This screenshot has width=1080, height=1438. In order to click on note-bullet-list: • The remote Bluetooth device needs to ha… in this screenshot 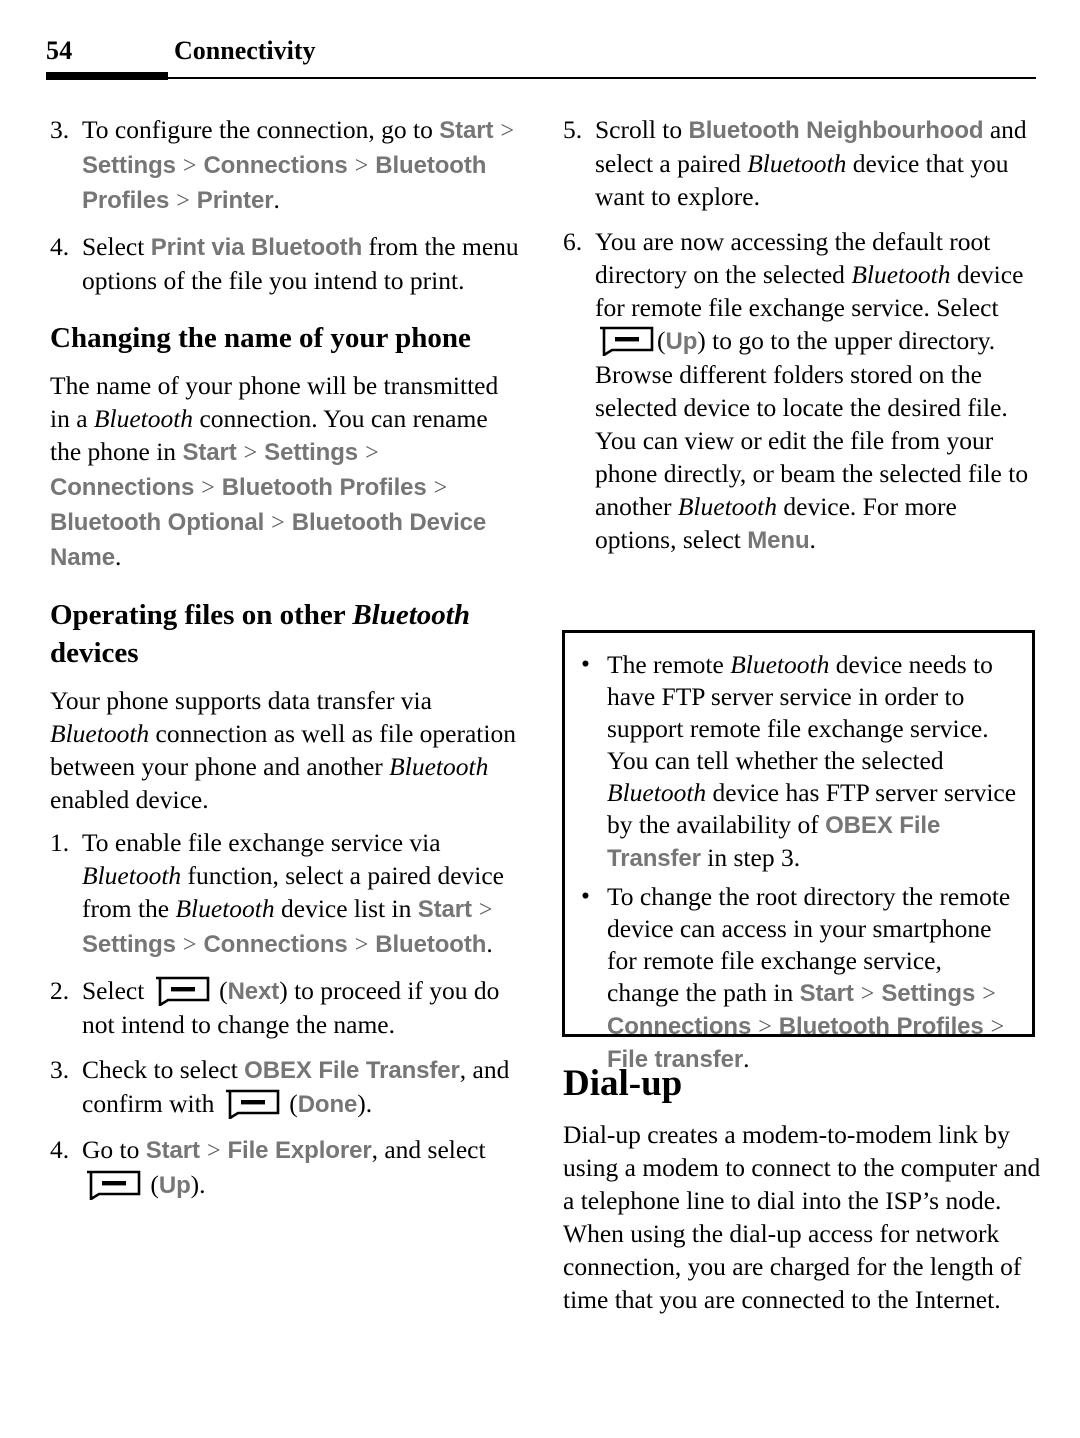, I will do `click(798, 862)`.